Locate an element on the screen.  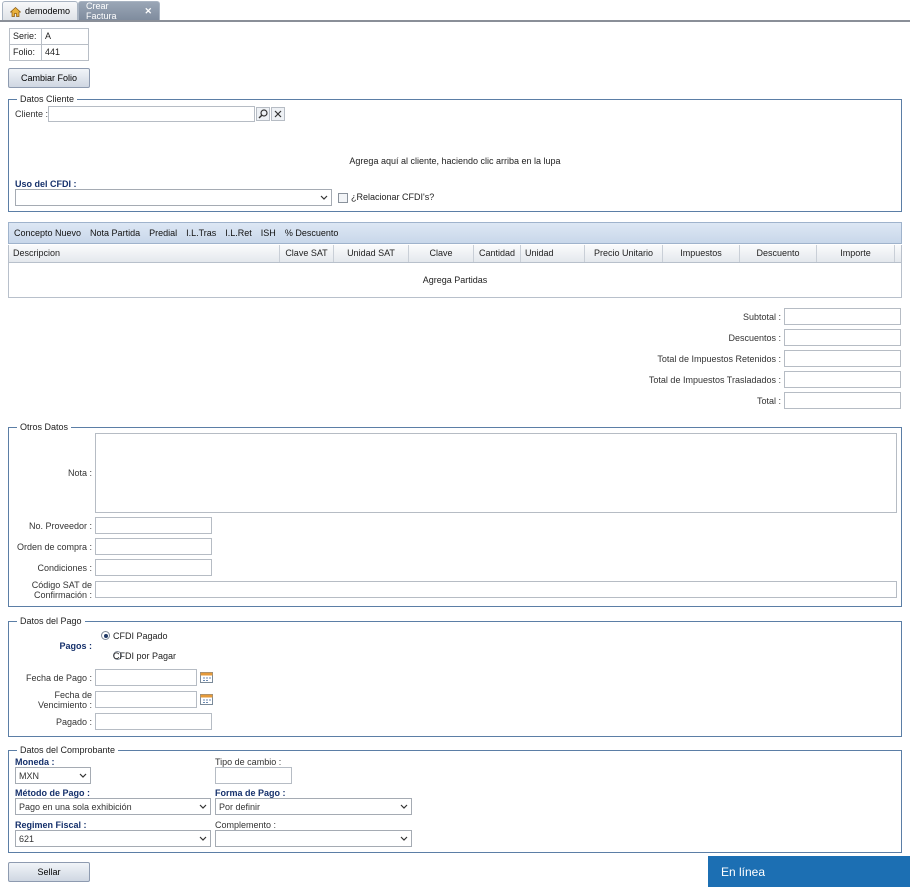
trasladados-field is located at coordinates (842, 379).